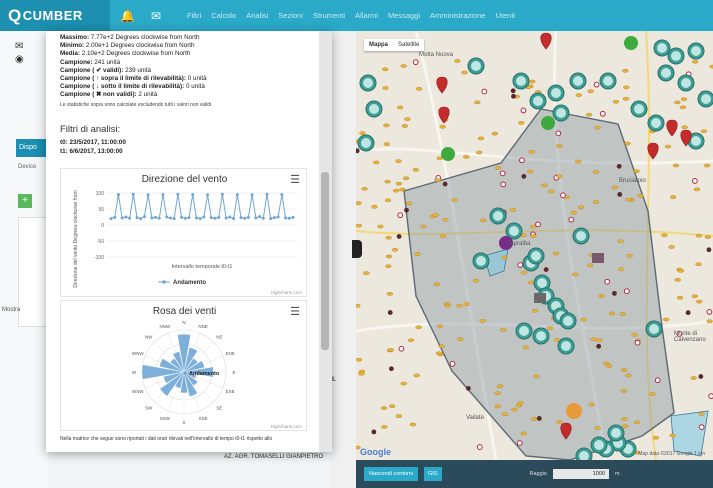 Image resolution: width=713 pixels, height=488 pixels. What do you see at coordinates (404, 15) in the screenshot?
I see `nav-menu-item: Messaggi` at bounding box center [404, 15].